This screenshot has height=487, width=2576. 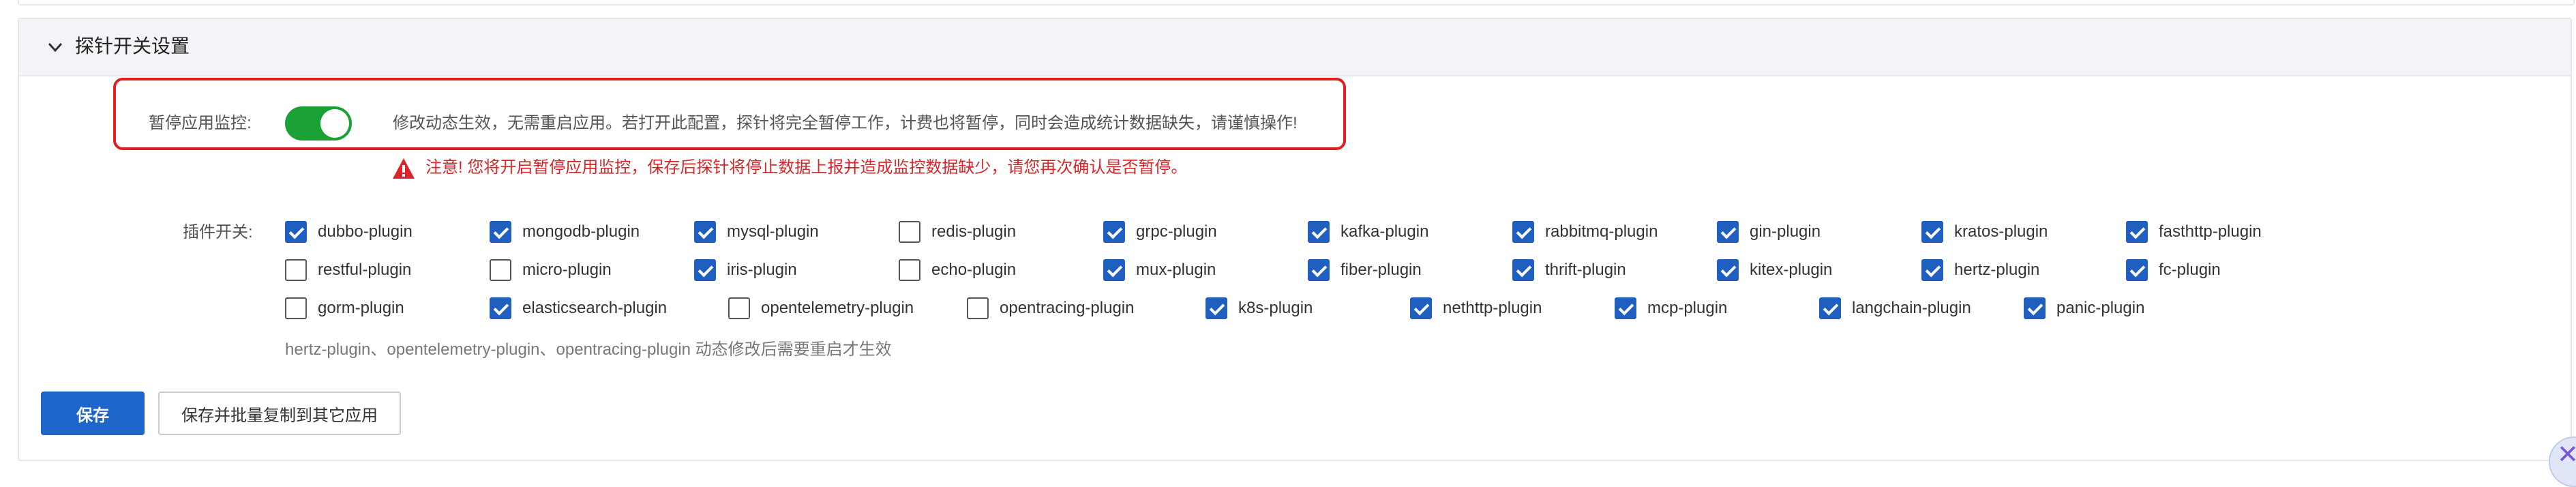 I want to click on plugin-label: kitex-plugin, so click(x=1791, y=270).